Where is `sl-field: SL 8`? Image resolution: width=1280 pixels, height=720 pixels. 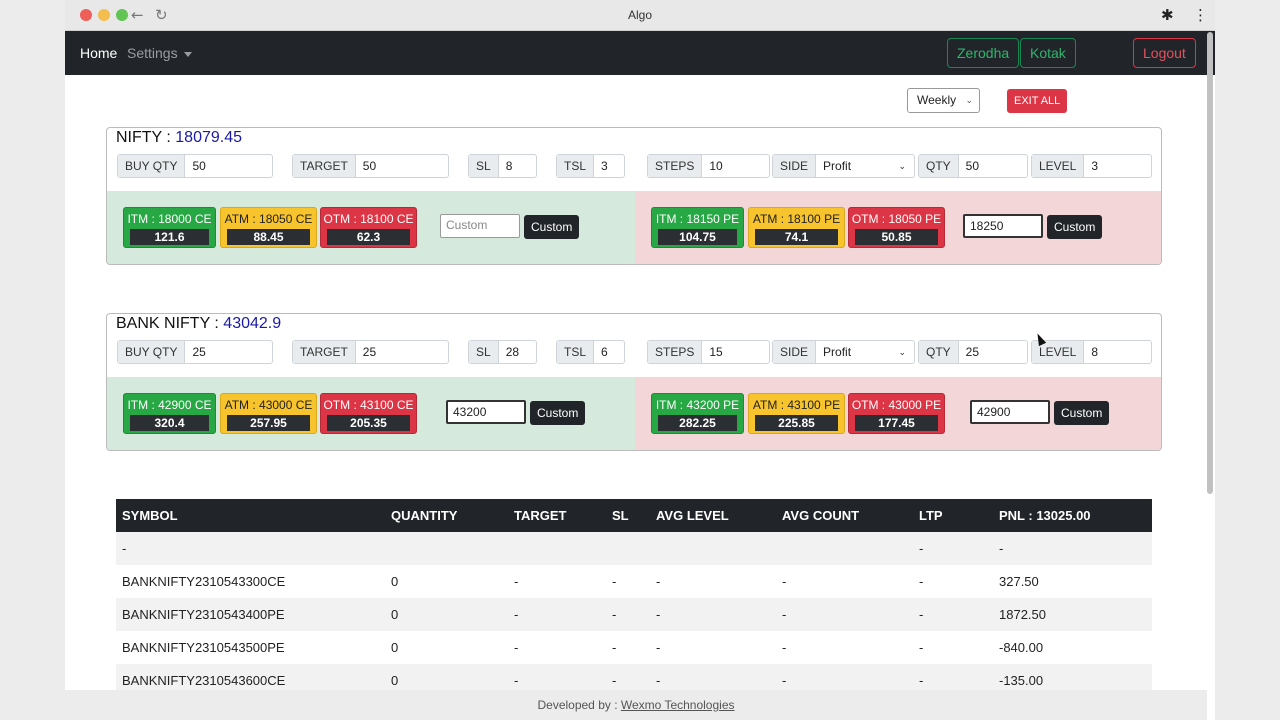
sl-field: SL 8 is located at coordinates (502, 166).